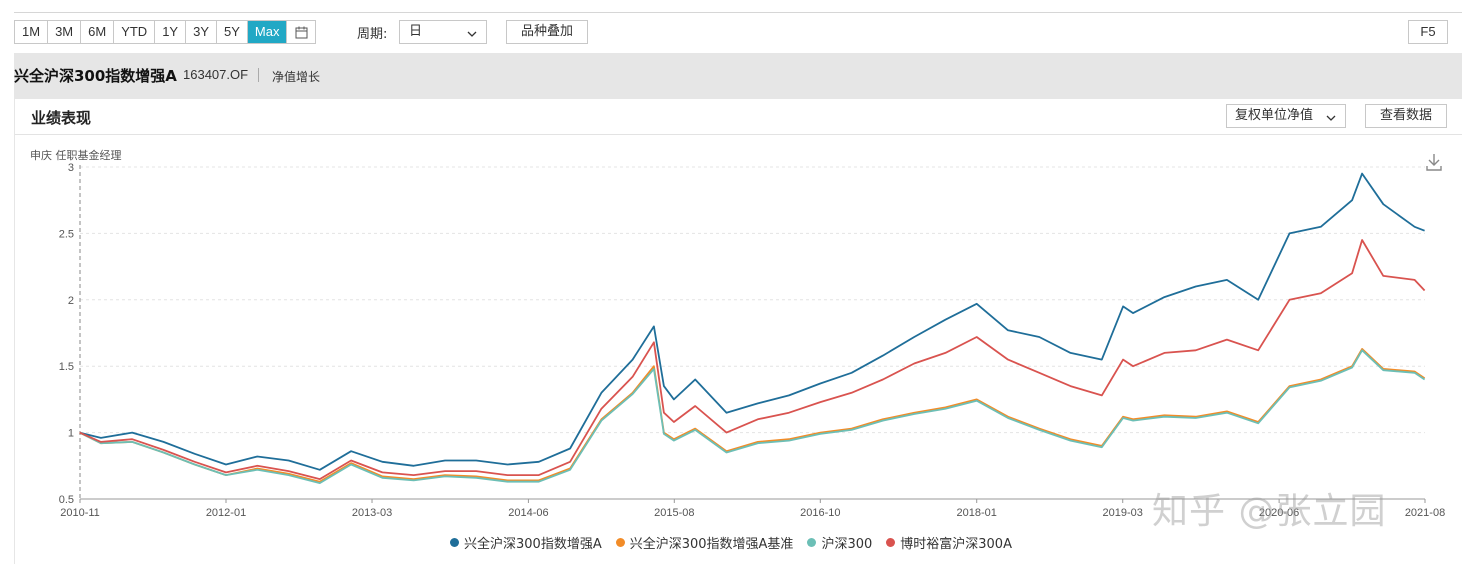  What do you see at coordinates (372, 513) in the screenshot?
I see `x-tick-label: 2013-03` at bounding box center [372, 513].